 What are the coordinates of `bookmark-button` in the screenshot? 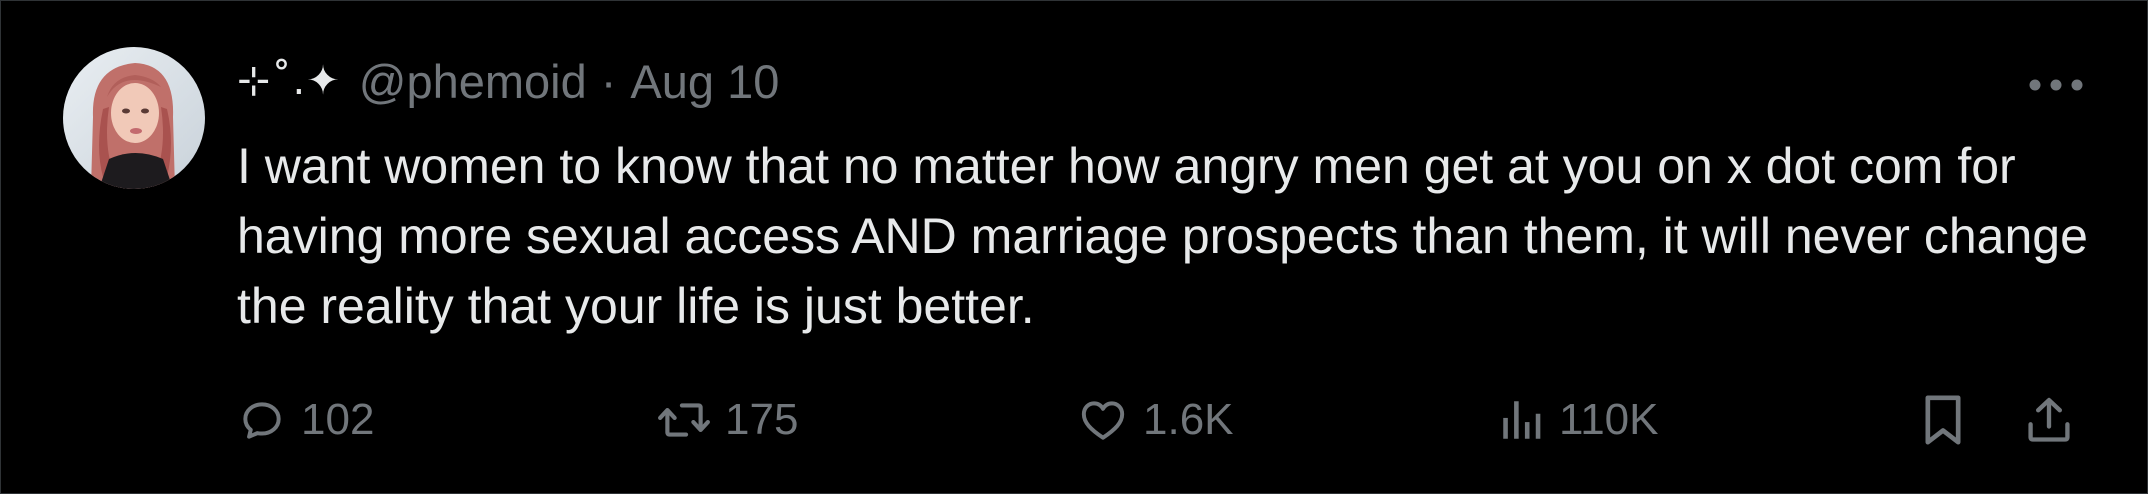 It's located at (1943, 420).